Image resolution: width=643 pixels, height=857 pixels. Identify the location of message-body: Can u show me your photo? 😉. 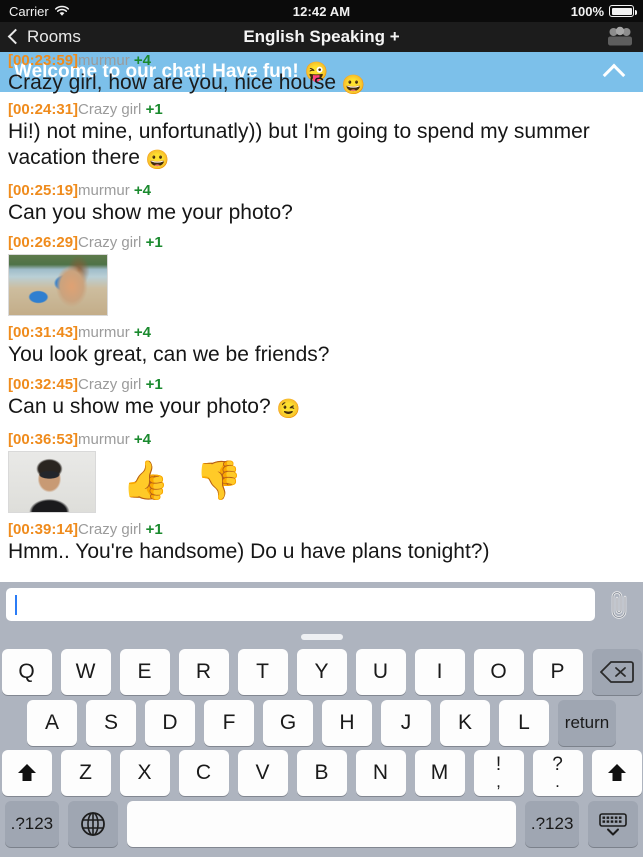
(321, 408).